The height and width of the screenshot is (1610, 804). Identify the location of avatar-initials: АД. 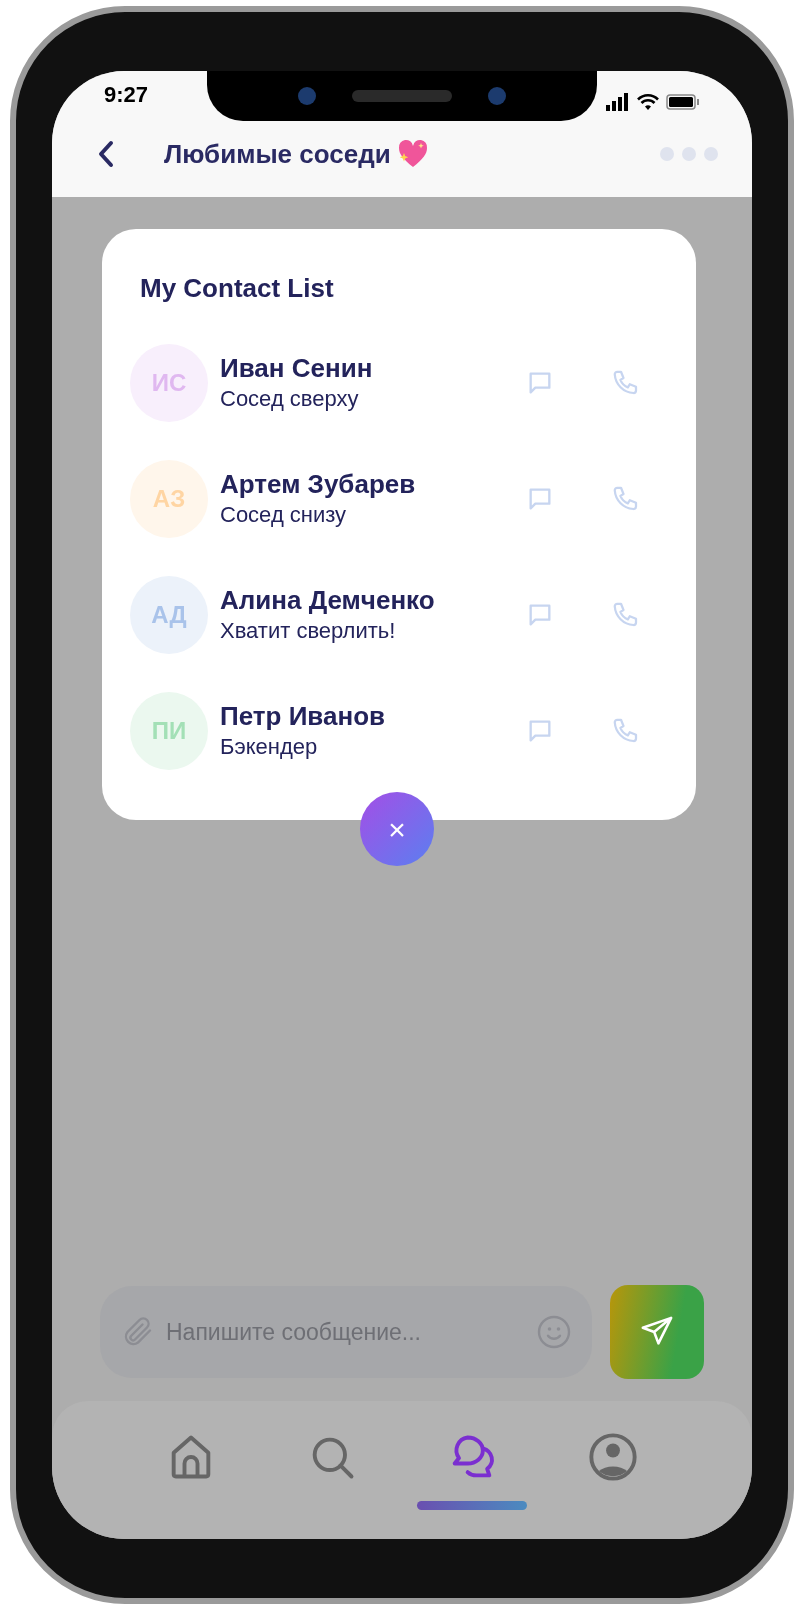
(169, 615).